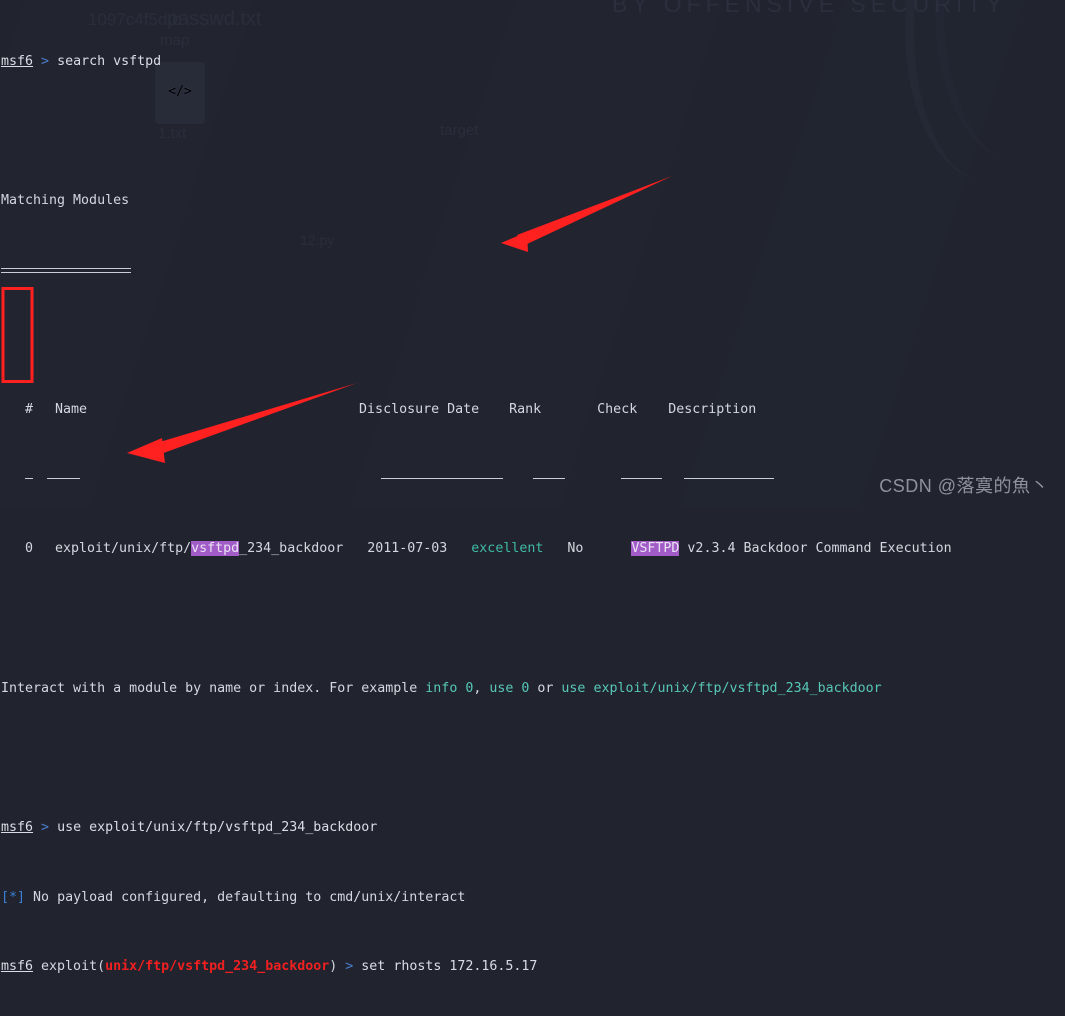 This screenshot has height=1016, width=1065. Describe the element at coordinates (525, 410) in the screenshot. I see `col-header-rank: Rank` at that location.